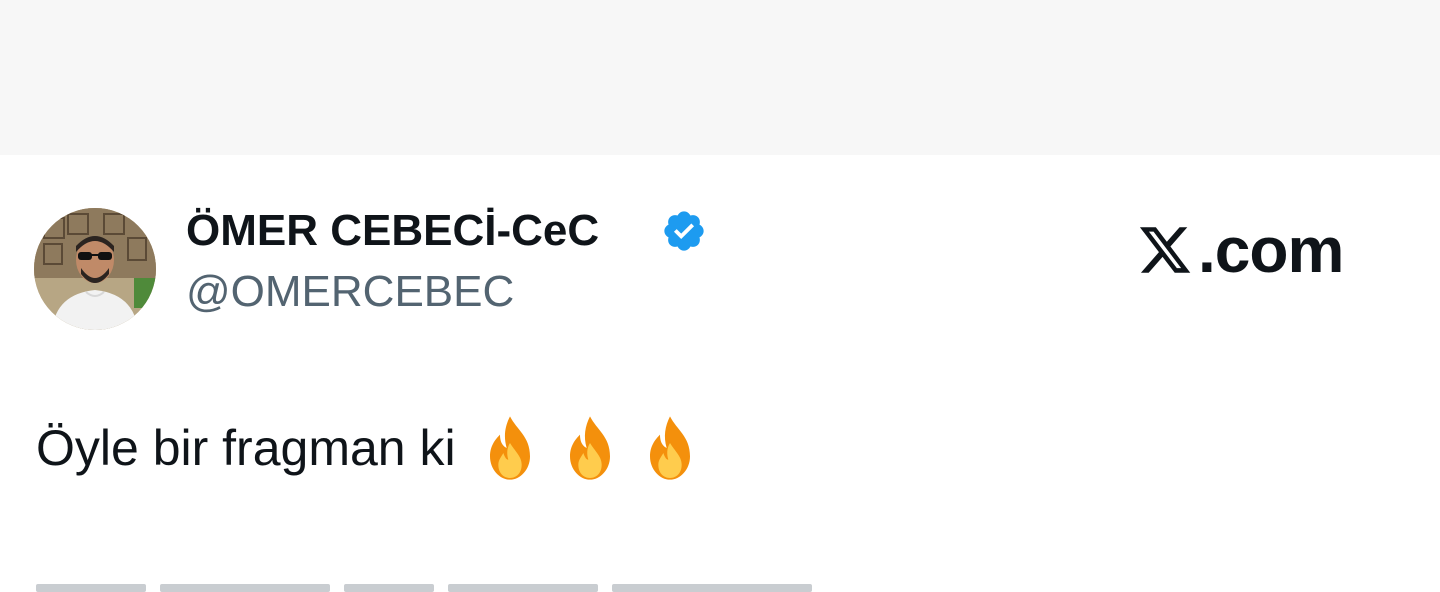 The image size is (1440, 592). What do you see at coordinates (246, 448) in the screenshot?
I see `tweet-body: Öyle bir fragman ki` at bounding box center [246, 448].